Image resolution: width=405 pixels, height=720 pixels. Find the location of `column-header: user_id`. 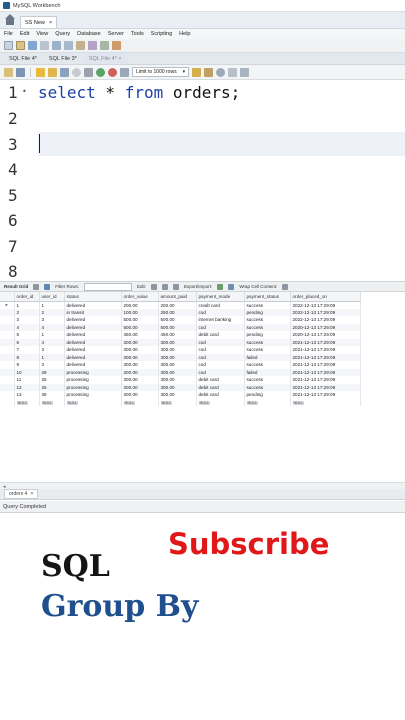

column-header: user_id is located at coordinates (52, 297).